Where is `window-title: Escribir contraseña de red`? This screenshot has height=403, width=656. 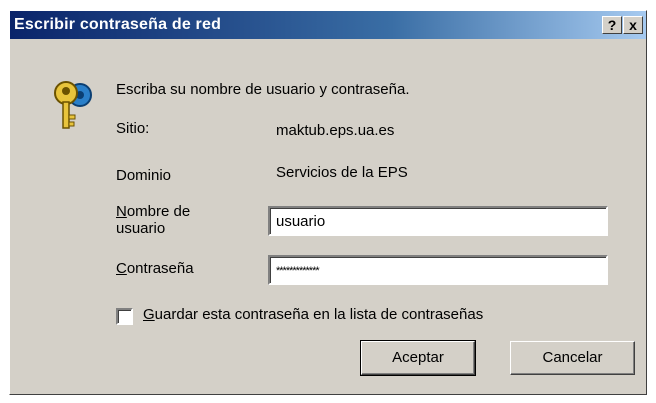
window-title: Escribir contraseña de red is located at coordinates (118, 24).